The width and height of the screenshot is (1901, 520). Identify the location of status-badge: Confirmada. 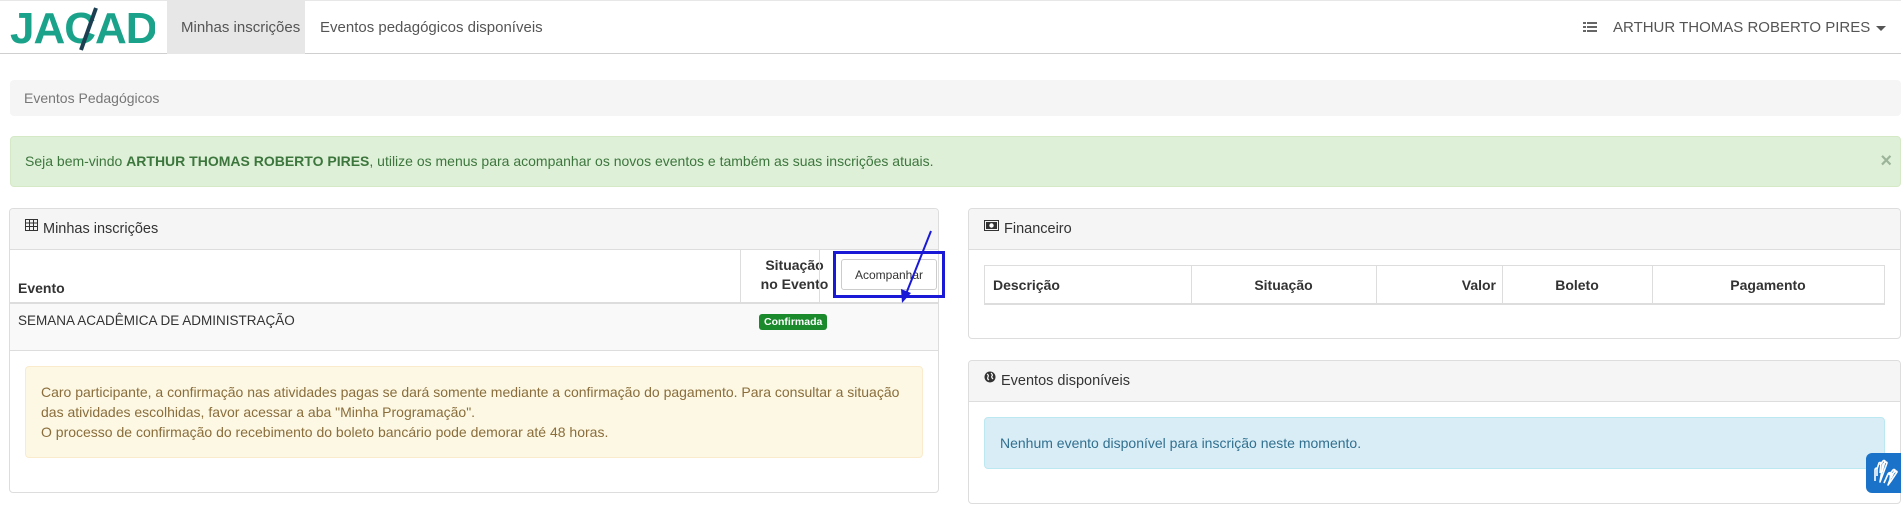
(793, 322).